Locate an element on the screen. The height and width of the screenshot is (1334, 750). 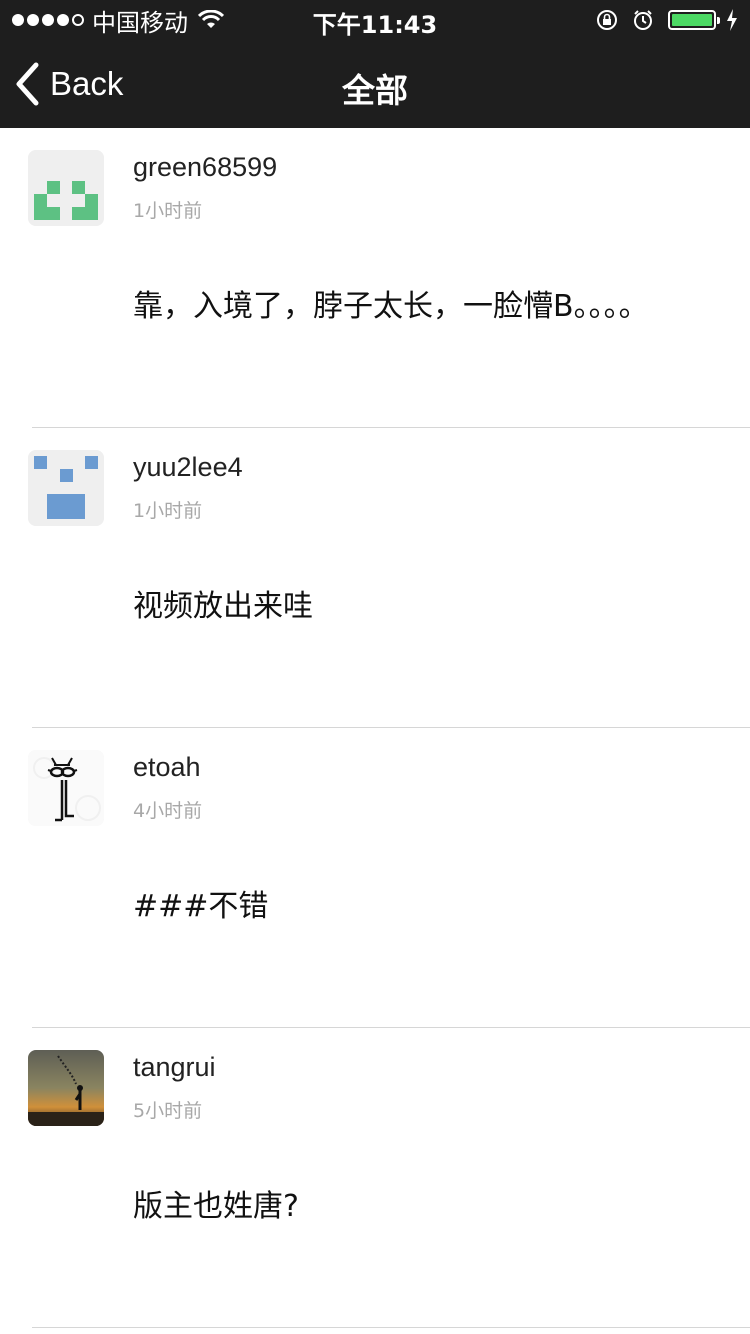
page-title: 全部 is located at coordinates (375, 90).